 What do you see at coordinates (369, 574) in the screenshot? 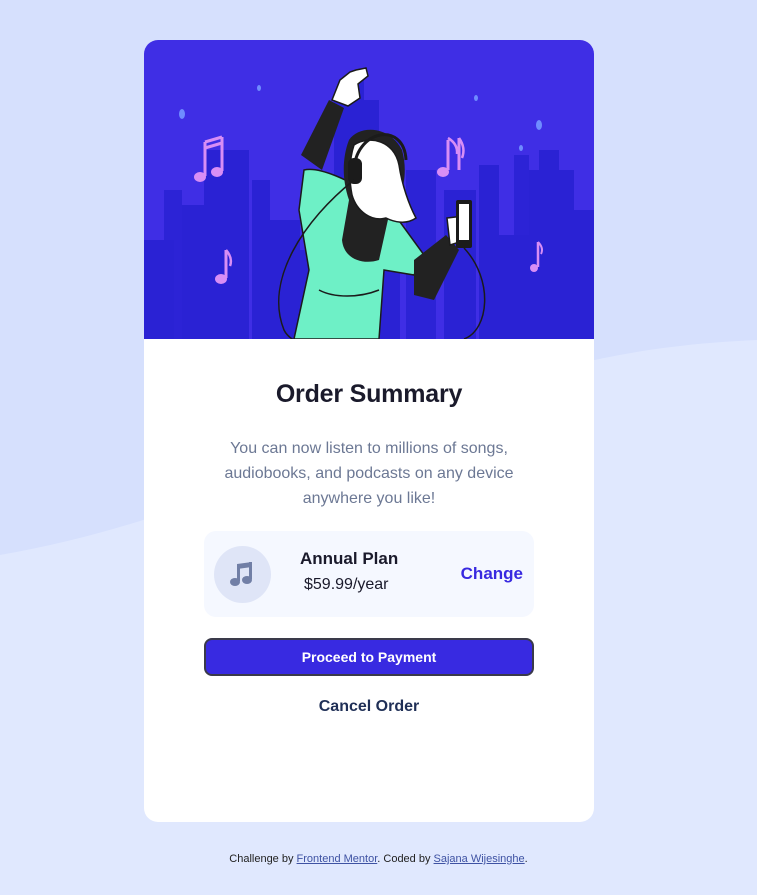
I see `plan-box: Annual Plan $59.99/year Change` at bounding box center [369, 574].